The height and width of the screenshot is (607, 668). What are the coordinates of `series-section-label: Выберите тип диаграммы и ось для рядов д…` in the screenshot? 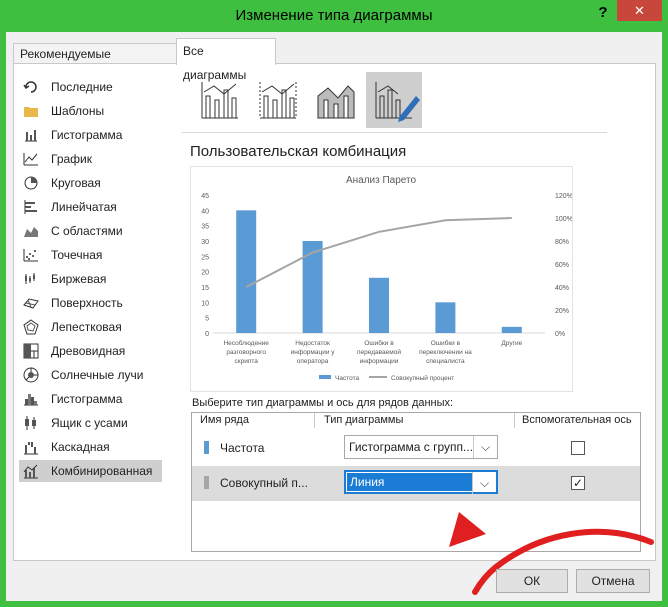 It's located at (323, 403).